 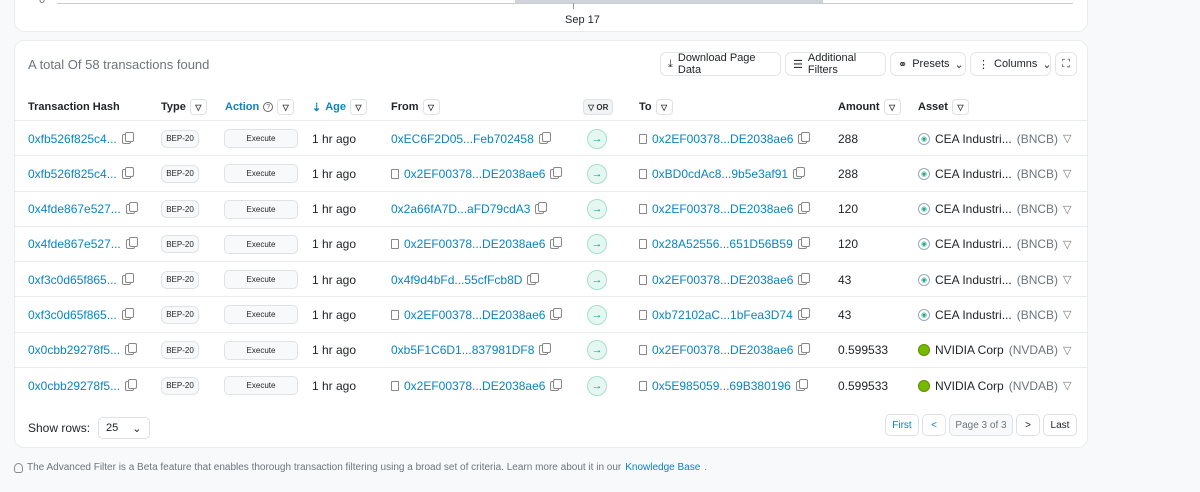 What do you see at coordinates (902, 425) in the screenshot?
I see `first-page-button: First` at bounding box center [902, 425].